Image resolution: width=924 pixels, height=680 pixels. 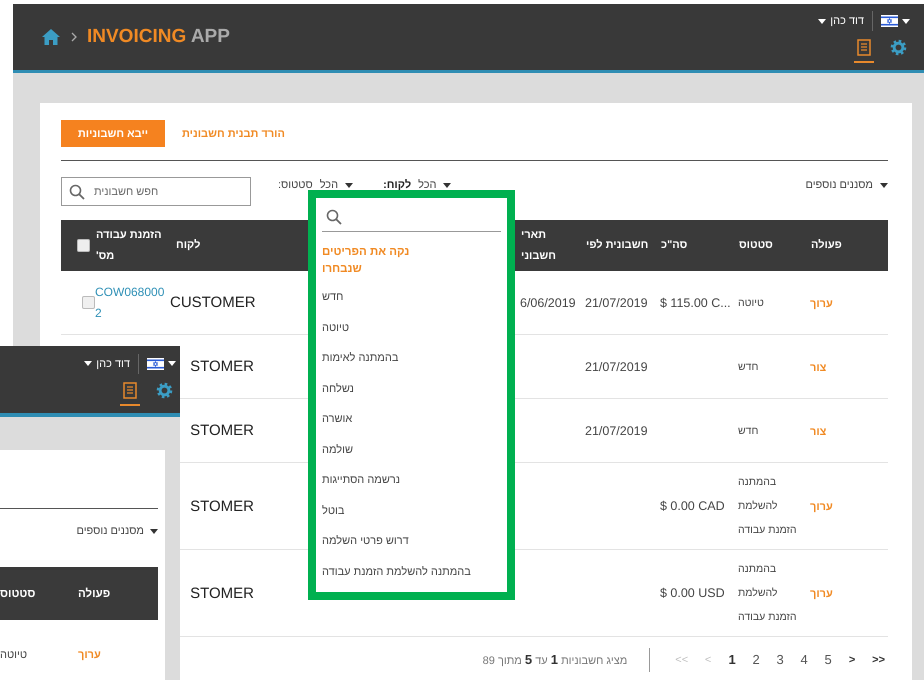 What do you see at coordinates (804, 659) in the screenshot?
I see `page-button: 4` at bounding box center [804, 659].